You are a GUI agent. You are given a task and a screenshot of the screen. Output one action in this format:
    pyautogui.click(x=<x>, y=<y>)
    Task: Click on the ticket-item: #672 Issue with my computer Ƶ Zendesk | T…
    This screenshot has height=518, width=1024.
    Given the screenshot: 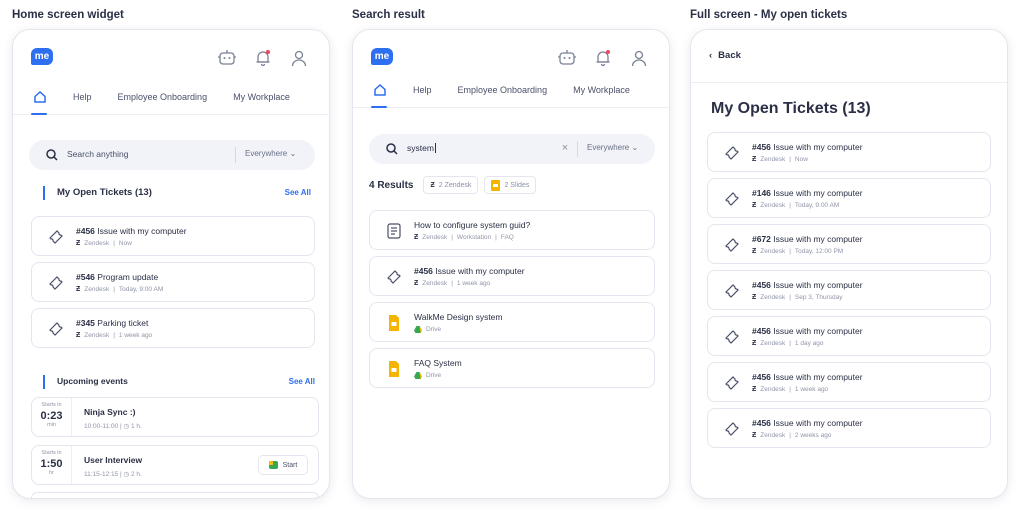 What is the action you would take?
    pyautogui.click(x=849, y=244)
    